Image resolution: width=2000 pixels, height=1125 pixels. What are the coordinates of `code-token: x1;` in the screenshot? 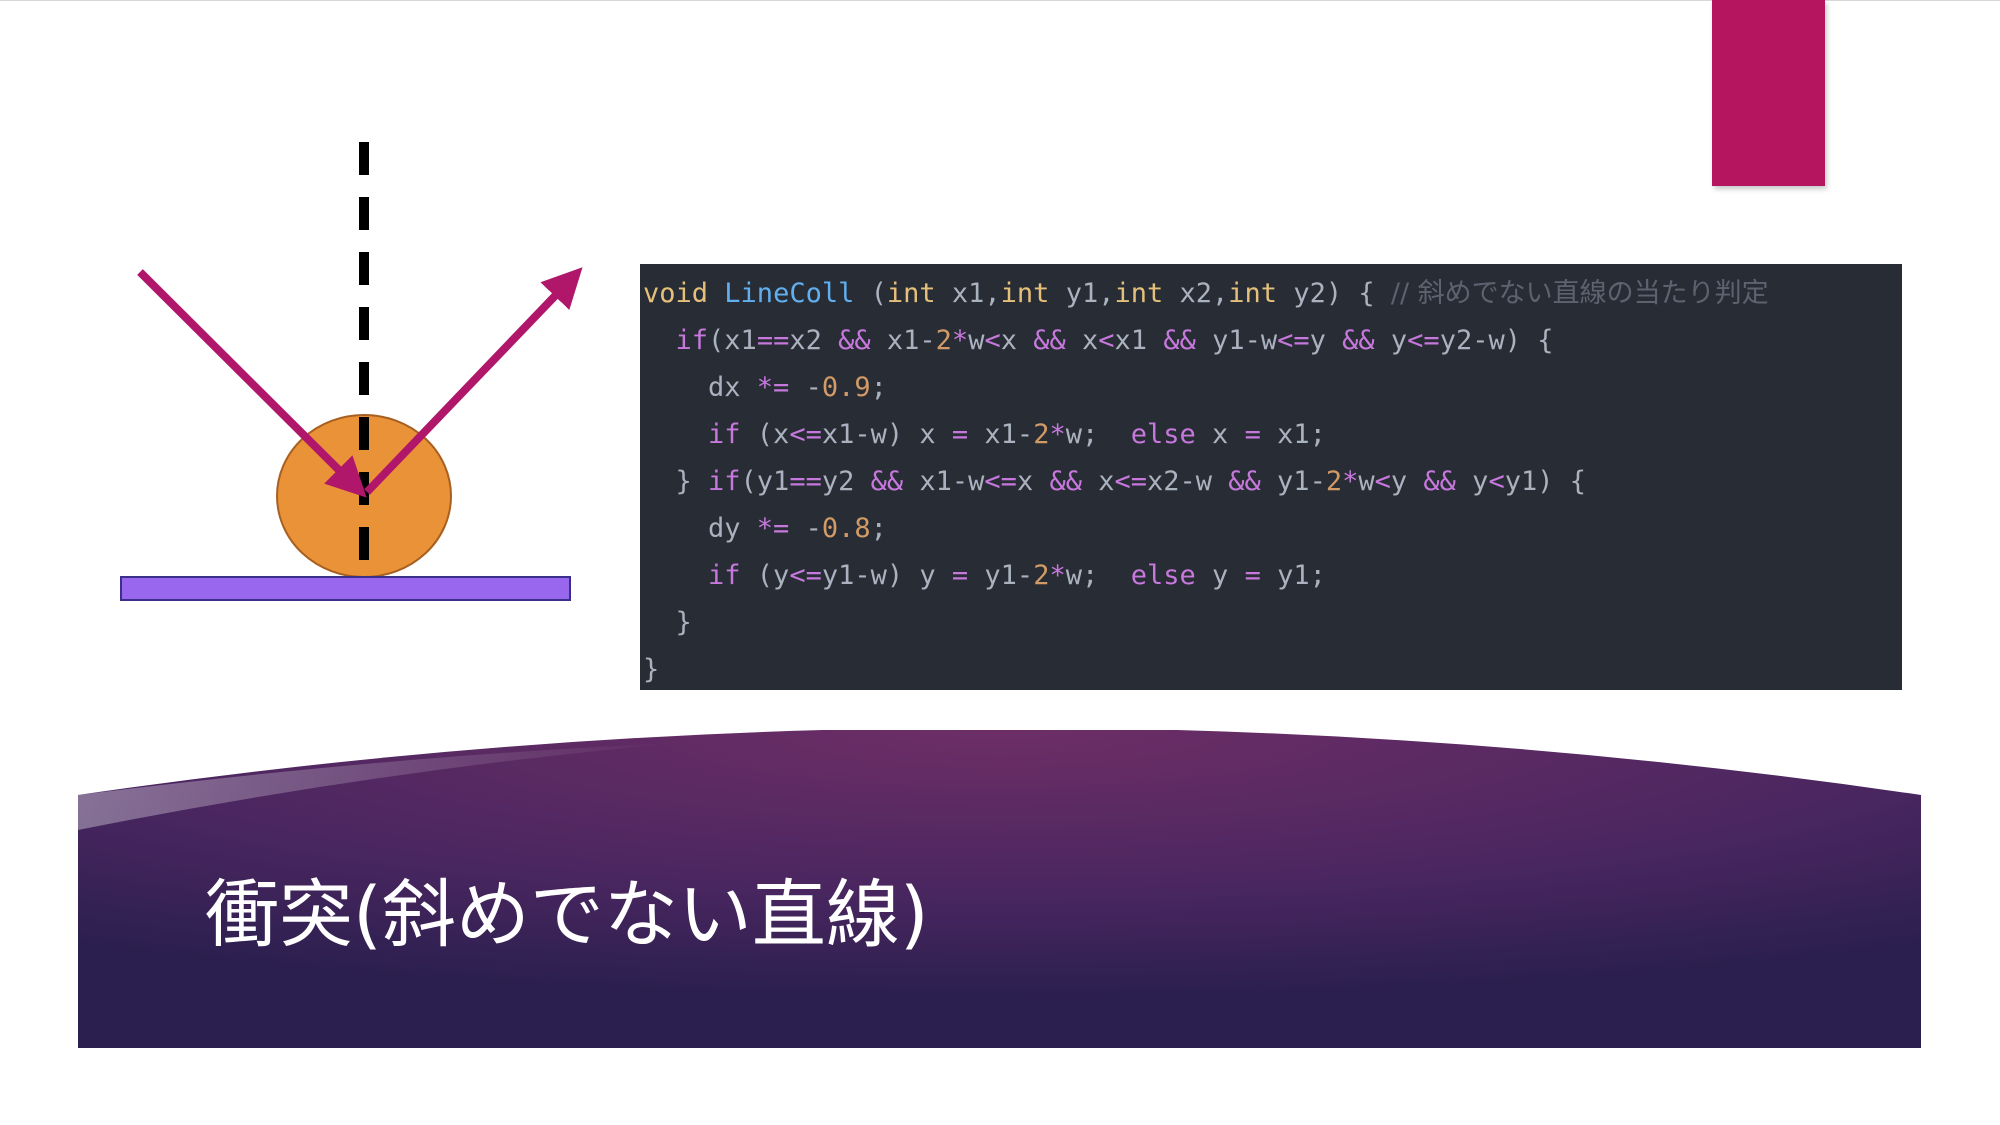 It's located at (1293, 434).